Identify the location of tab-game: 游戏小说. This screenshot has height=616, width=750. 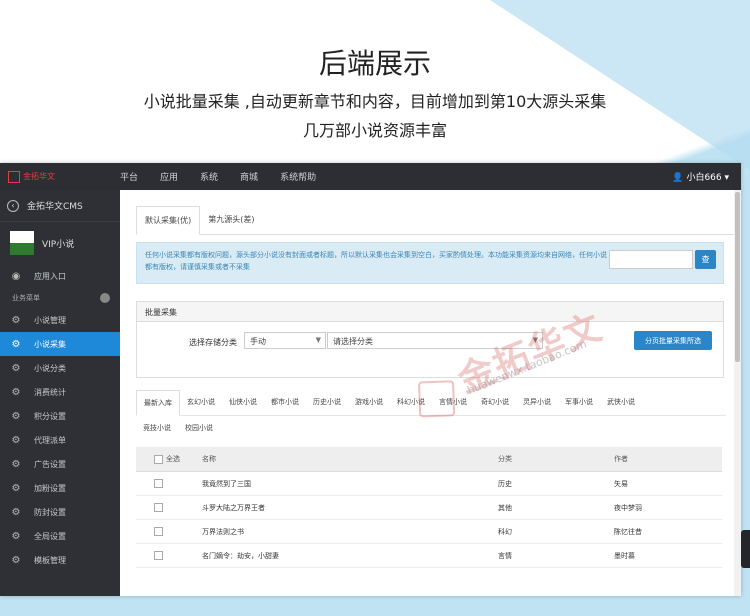
(369, 402).